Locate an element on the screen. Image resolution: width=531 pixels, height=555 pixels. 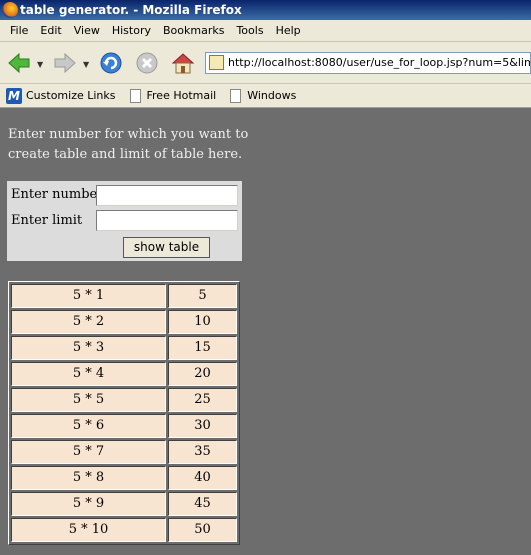
expression-cell: 5 * 9 is located at coordinates (88, 504).